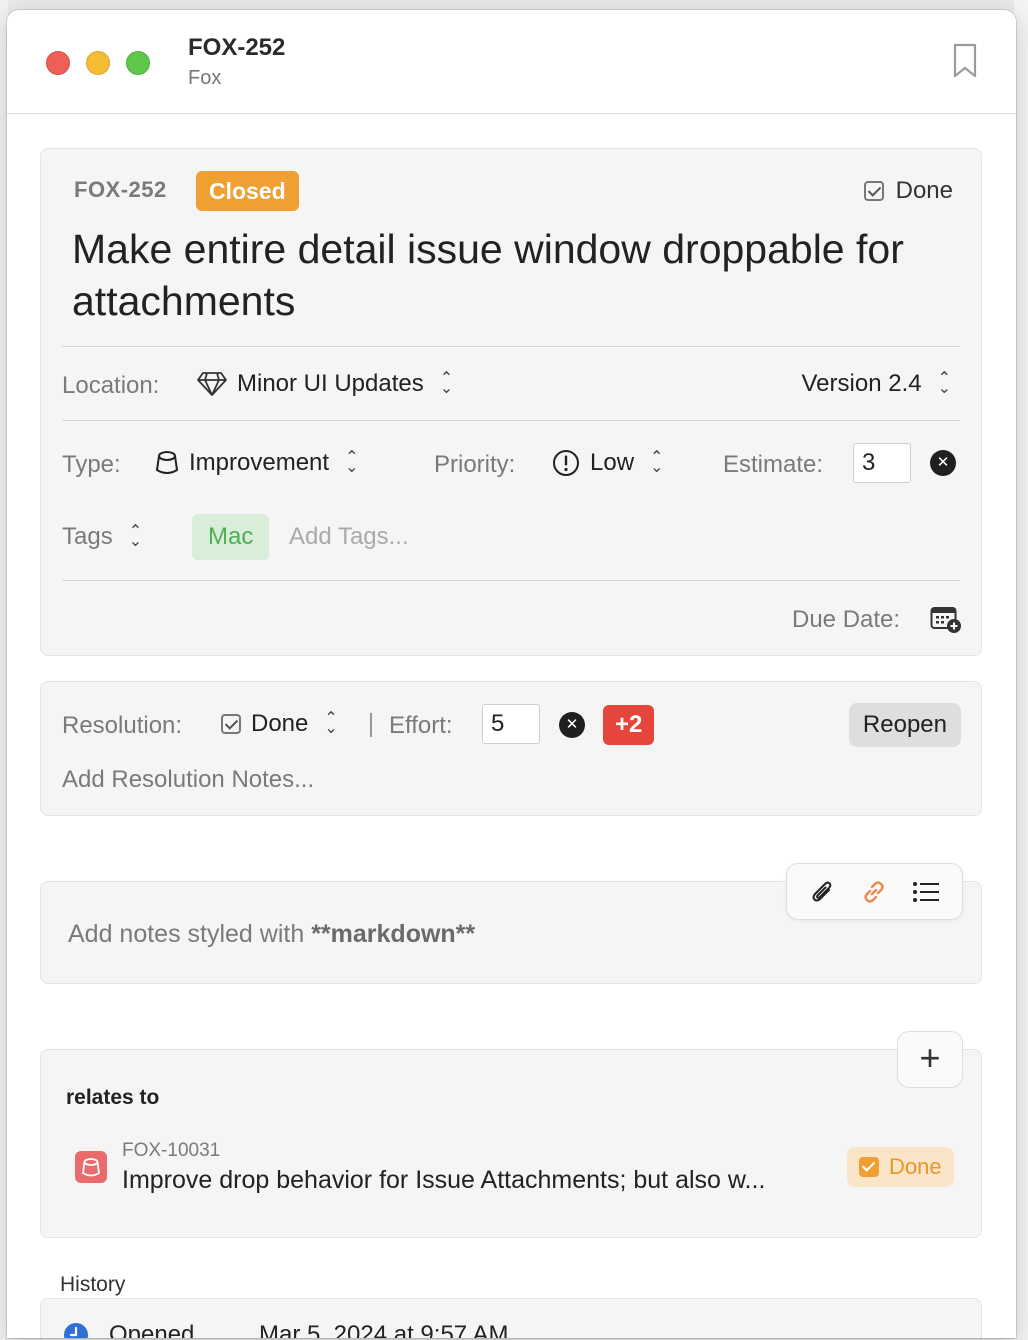  Describe the element at coordinates (93, 1284) in the screenshot. I see `history-heading: History` at that location.